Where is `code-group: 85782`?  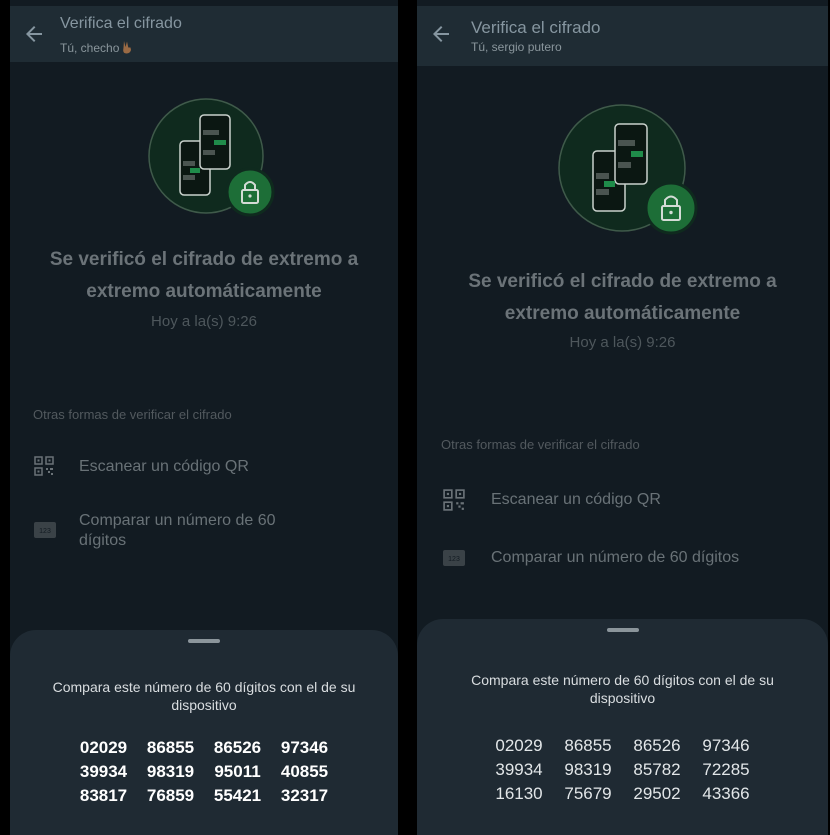
code-group: 85782 is located at coordinates (657, 769).